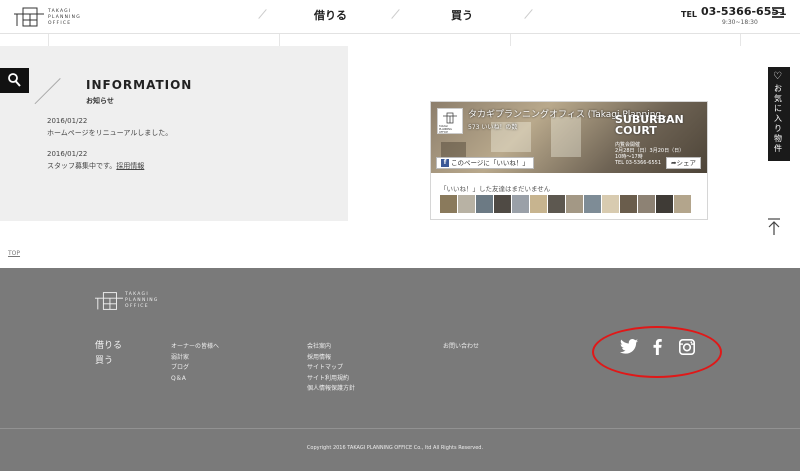 This screenshot has width=800, height=471. What do you see at coordinates (319, 356) in the screenshot?
I see `footer-link-recruit: 採用情報` at bounding box center [319, 356].